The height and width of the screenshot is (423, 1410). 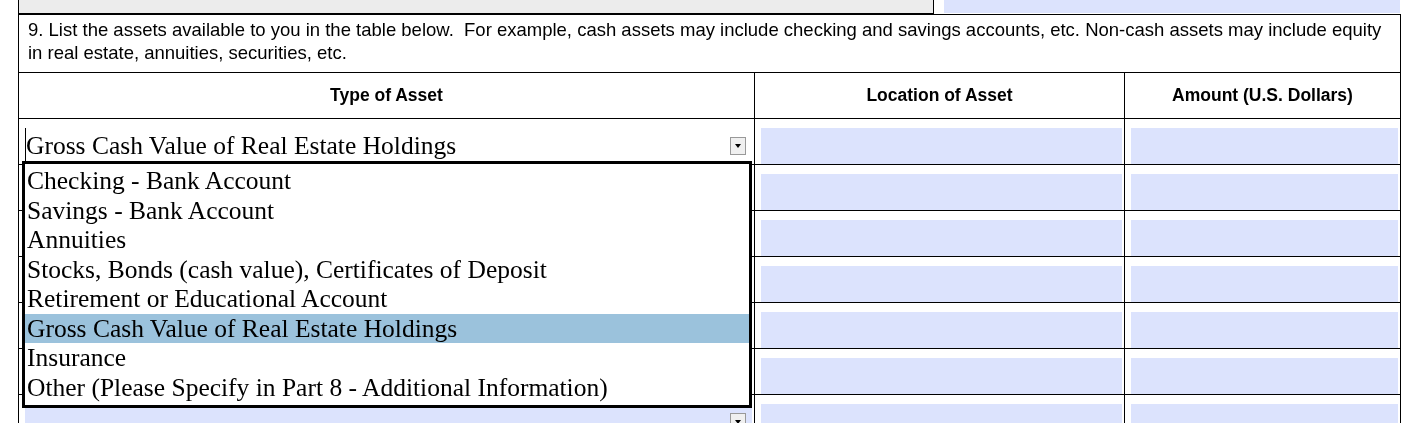 I want to click on column-header: Location of Asset, so click(x=940, y=96).